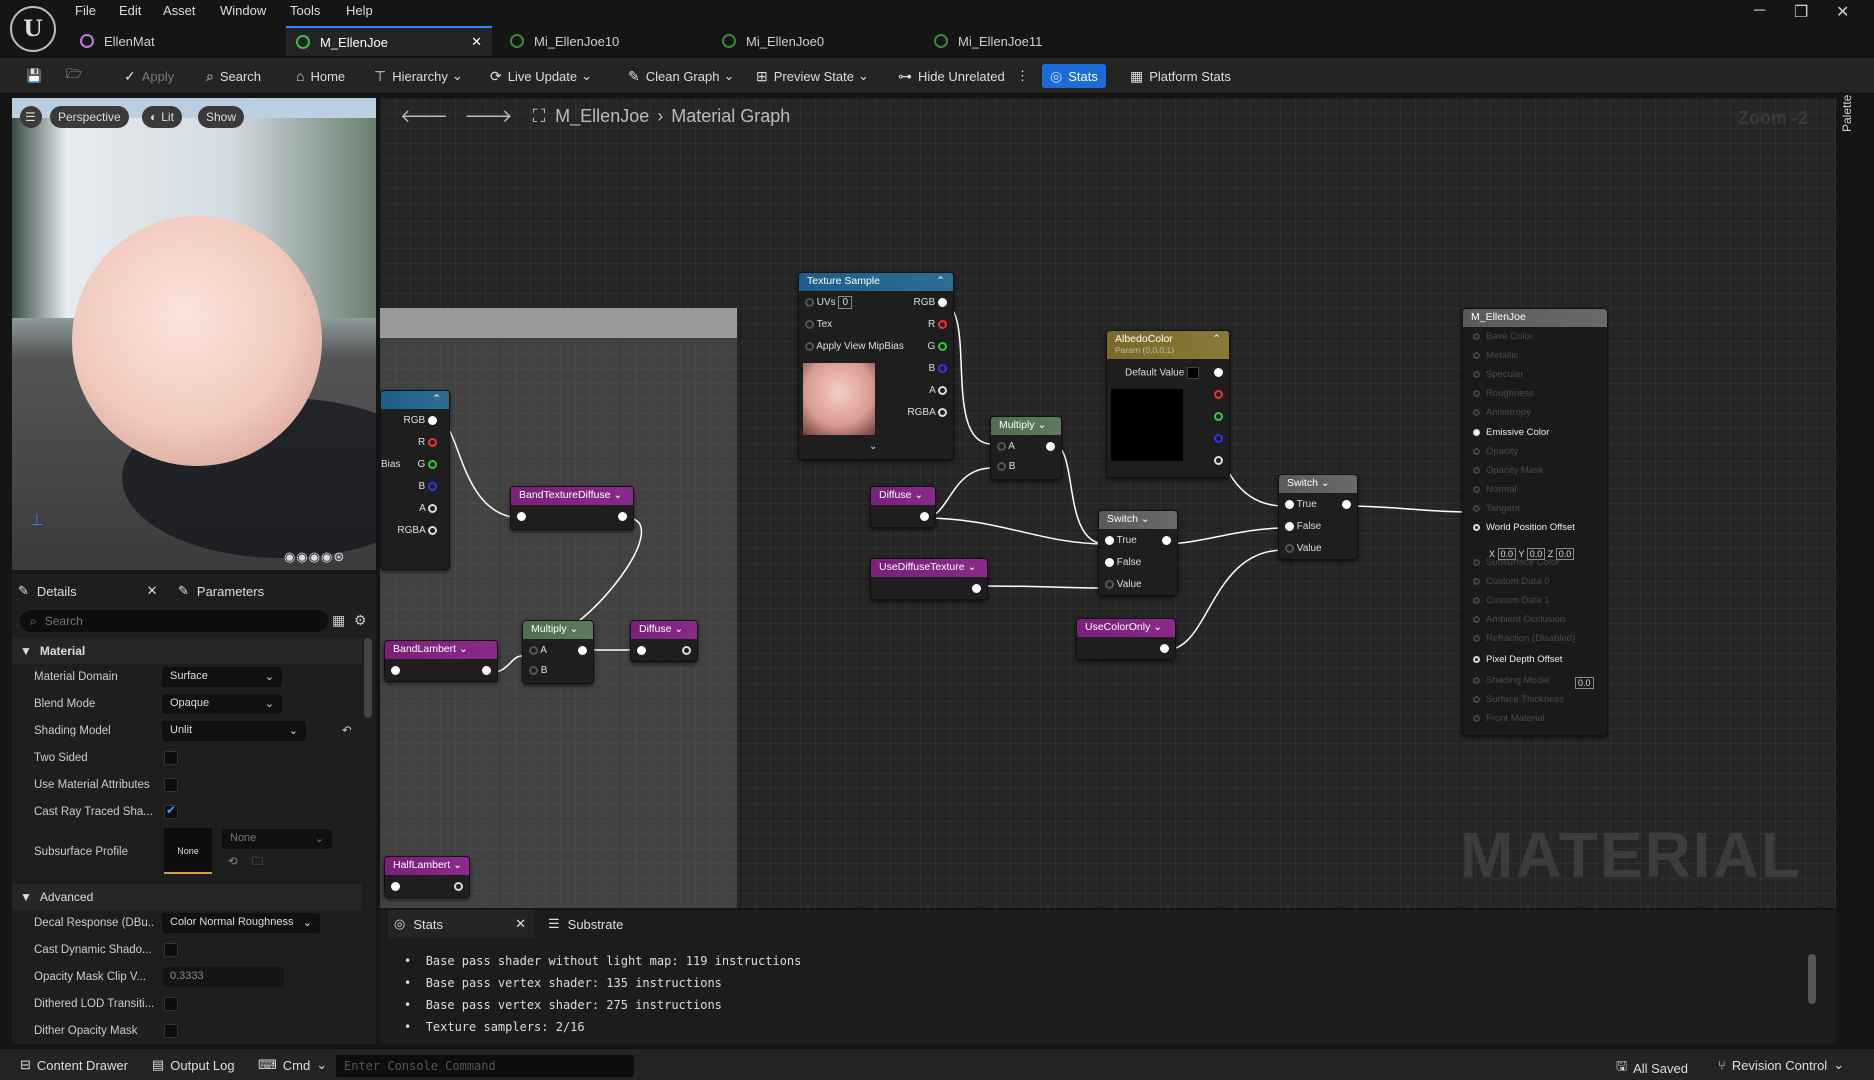  What do you see at coordinates (194, 334) in the screenshot?
I see `preview-viewport: ☰ Perspective ◐ Lit Show ⊥ ◉◉◉◉⊛` at bounding box center [194, 334].